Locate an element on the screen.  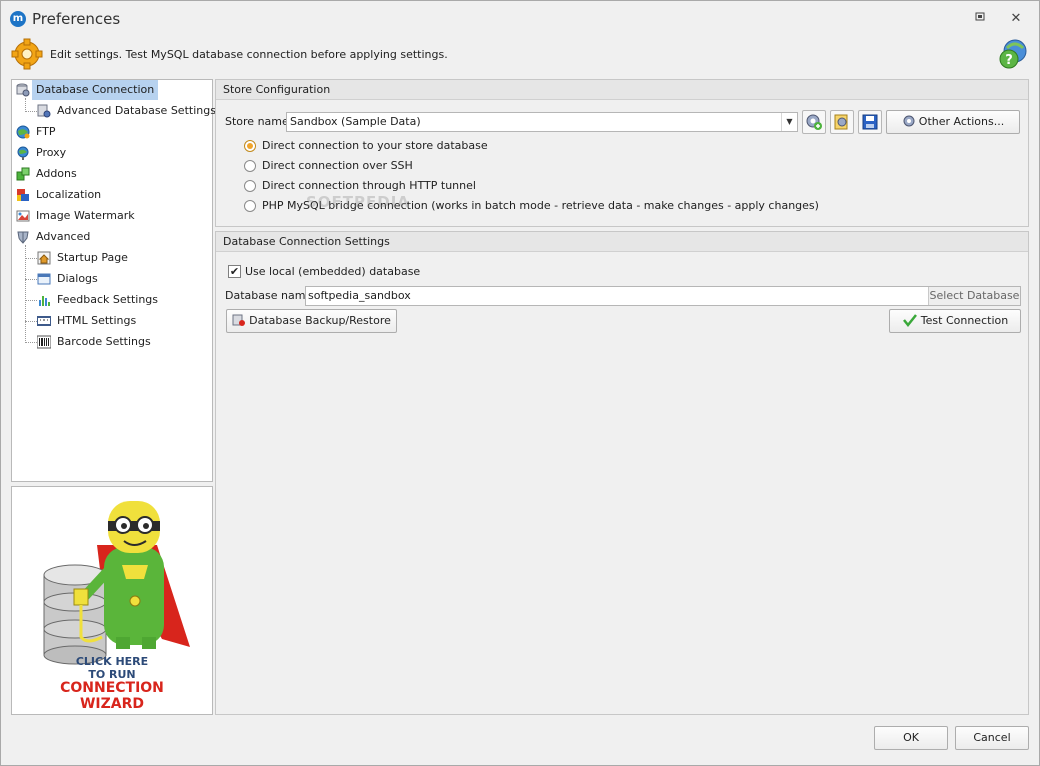
radio-direct-connection is located at coordinates (250, 146).